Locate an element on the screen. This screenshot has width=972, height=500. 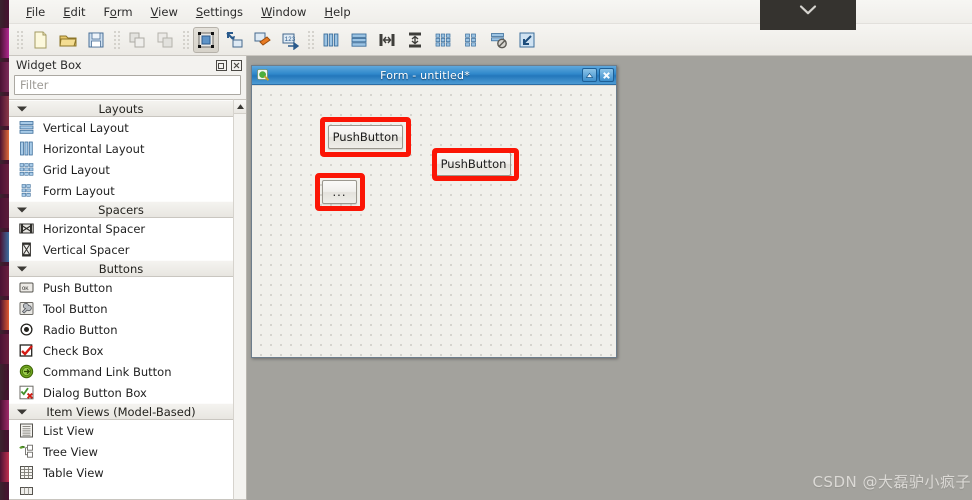
open-form-button is located at coordinates (68, 40).